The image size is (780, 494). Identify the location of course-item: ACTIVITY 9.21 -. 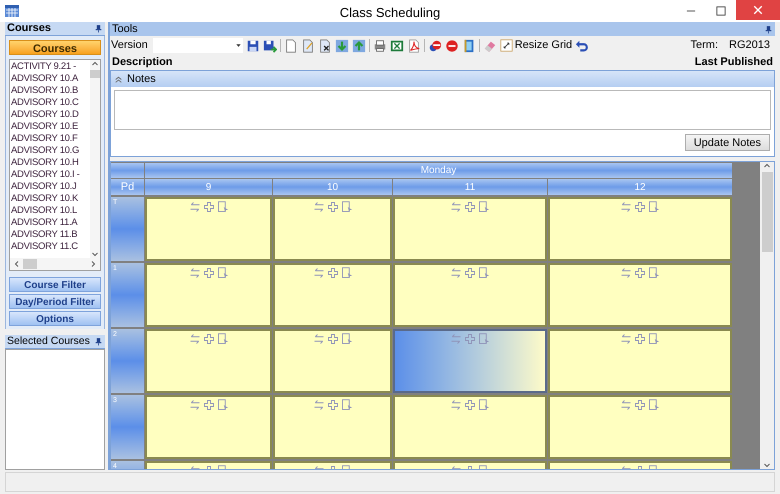
(43, 67).